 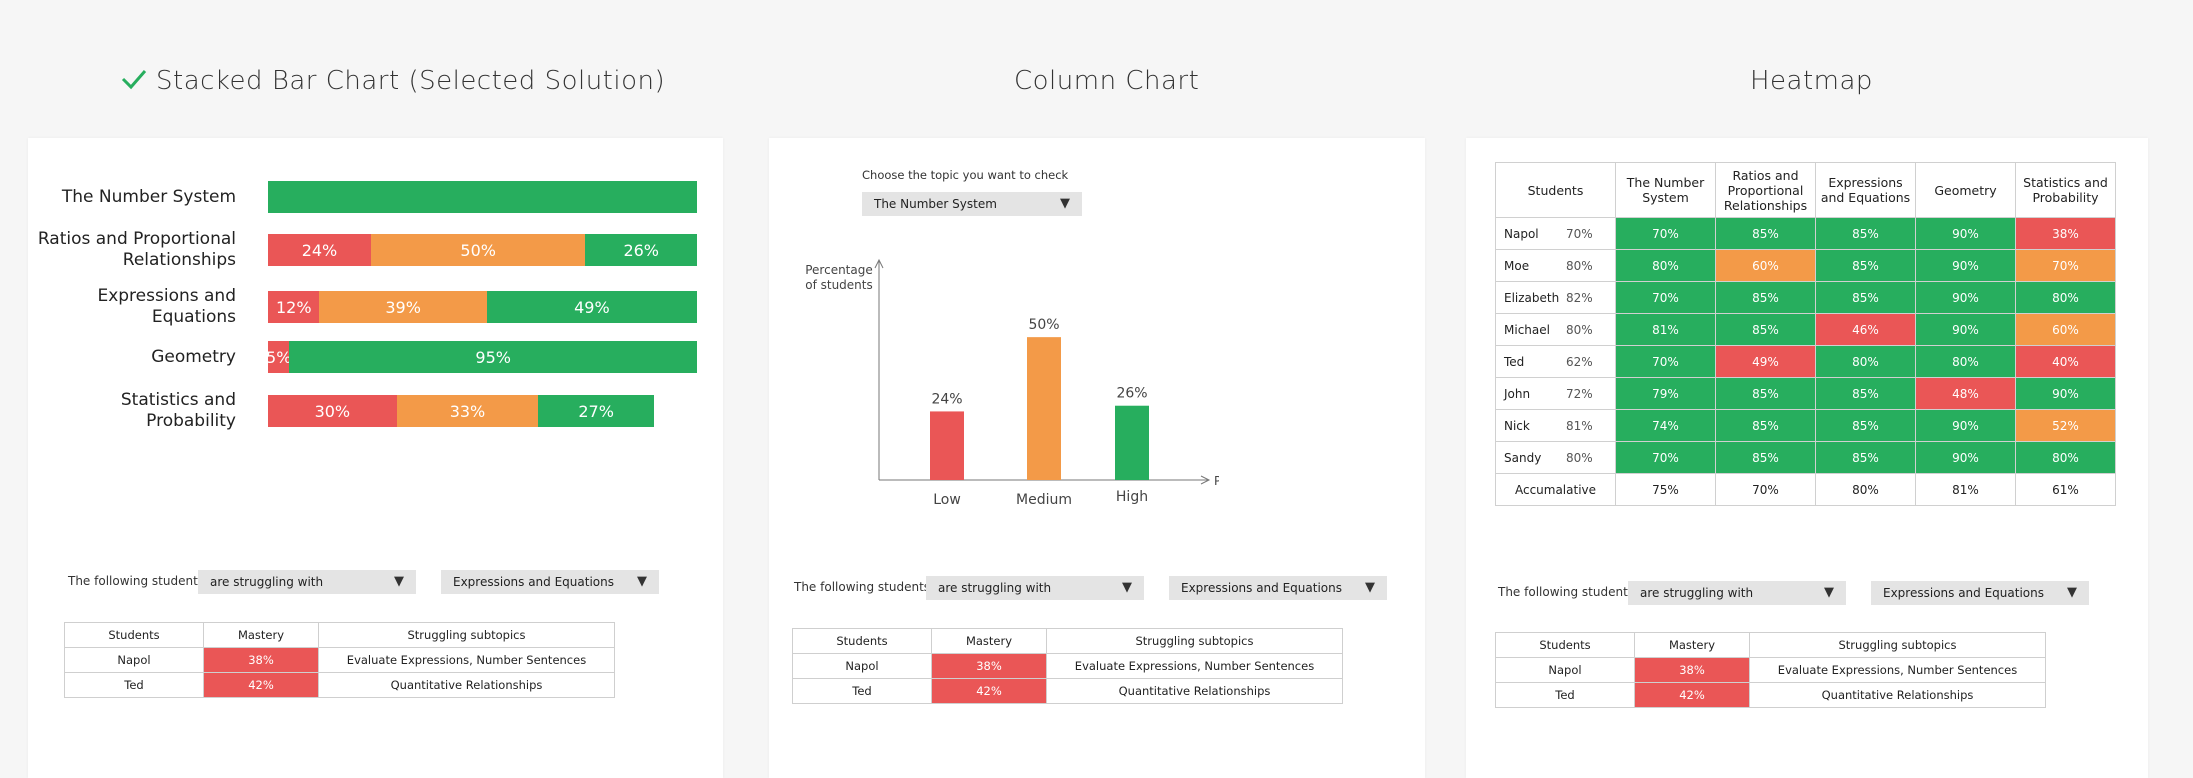 What do you see at coordinates (1216, 481) in the screenshot?
I see `x-axis-label: Performance` at bounding box center [1216, 481].